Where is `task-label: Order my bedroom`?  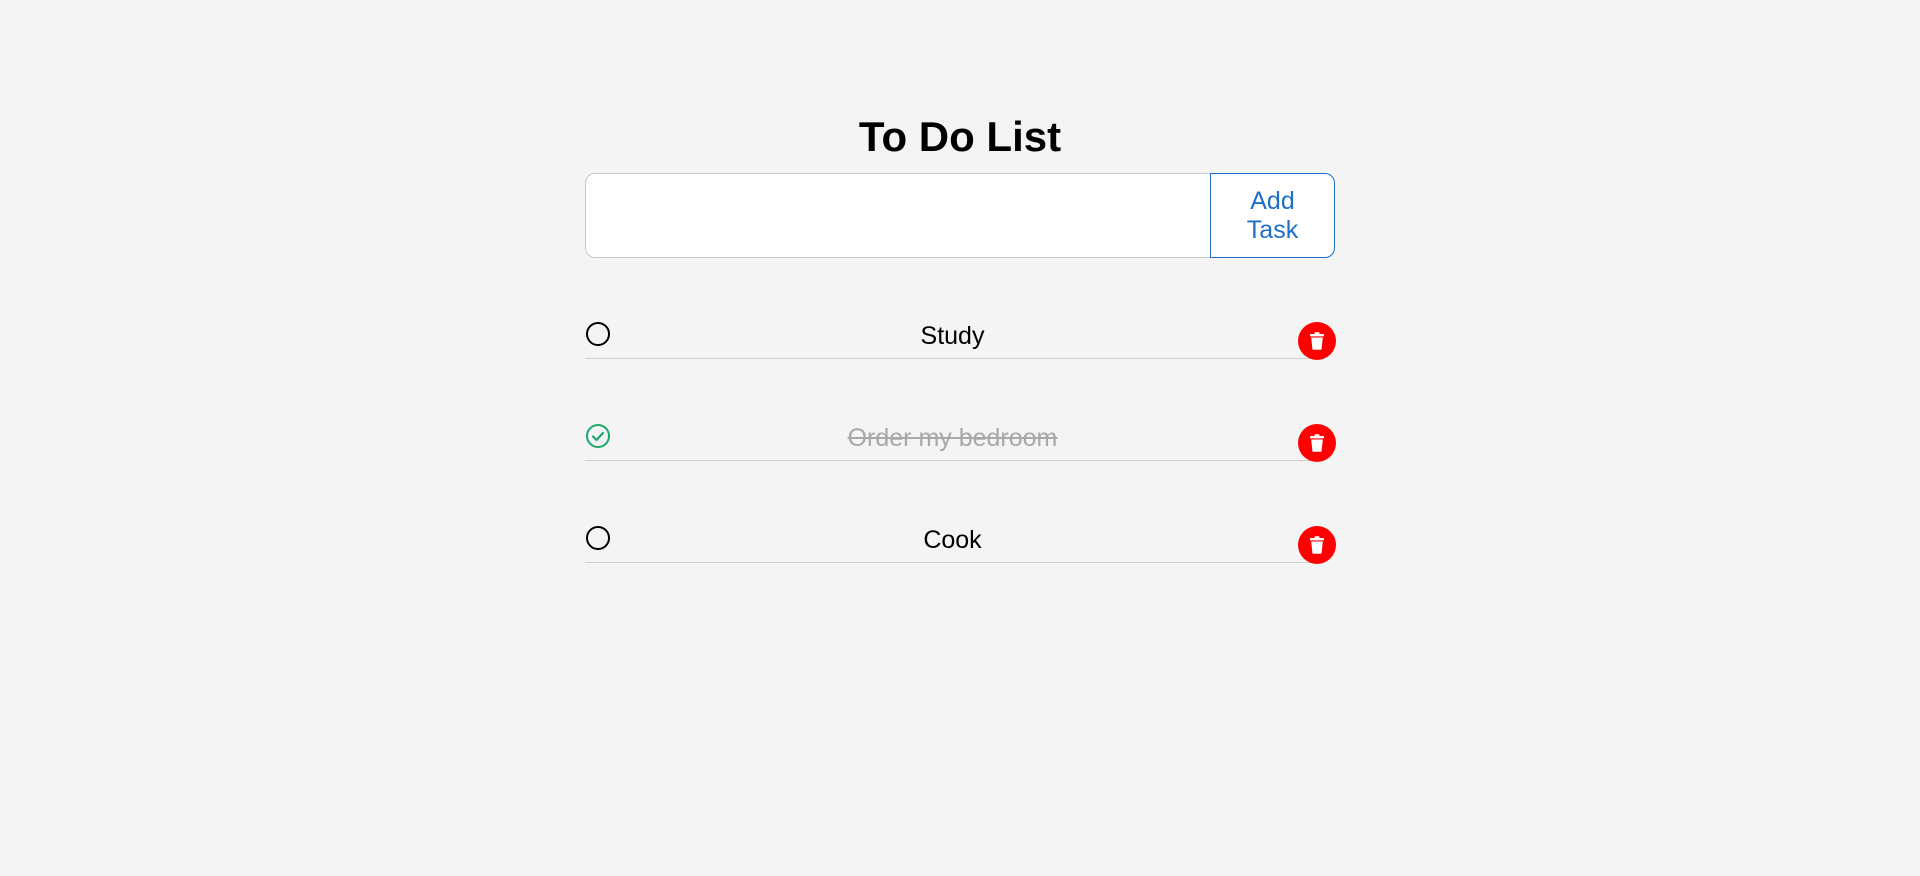 task-label: Order my bedroom is located at coordinates (952, 438).